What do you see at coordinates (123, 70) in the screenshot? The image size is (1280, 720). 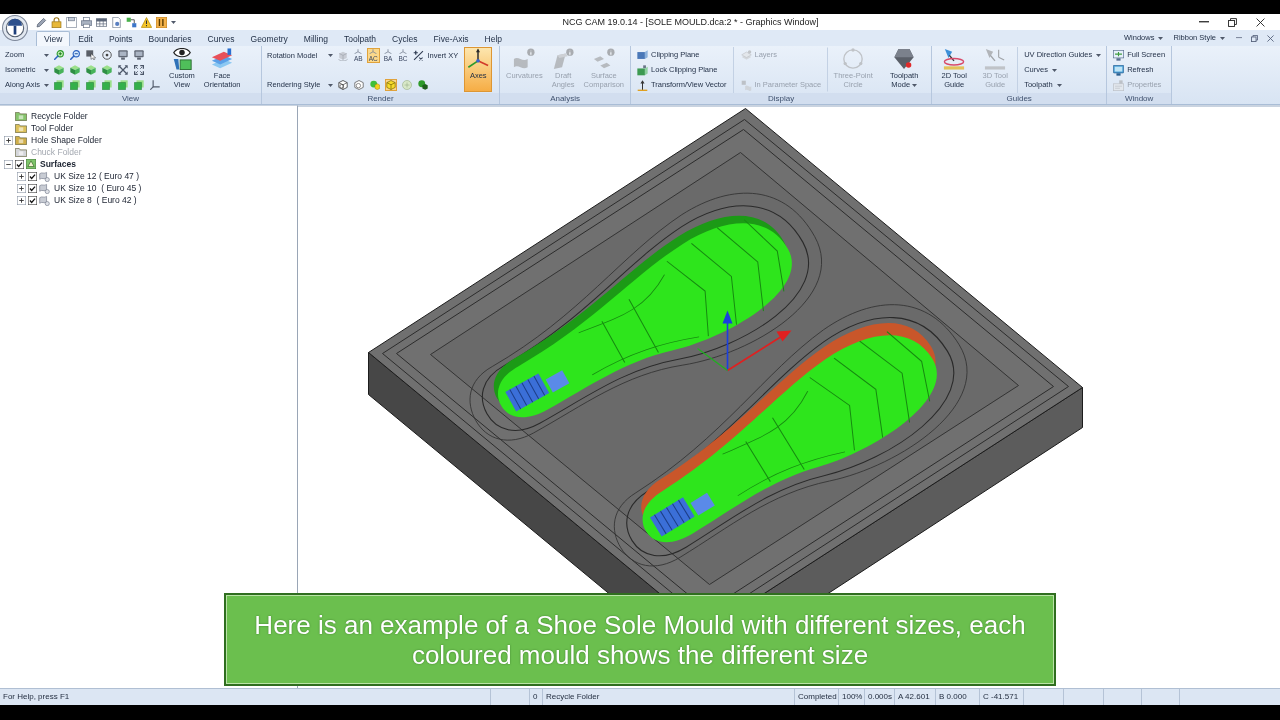 I see `cross-arrows-icon` at bounding box center [123, 70].